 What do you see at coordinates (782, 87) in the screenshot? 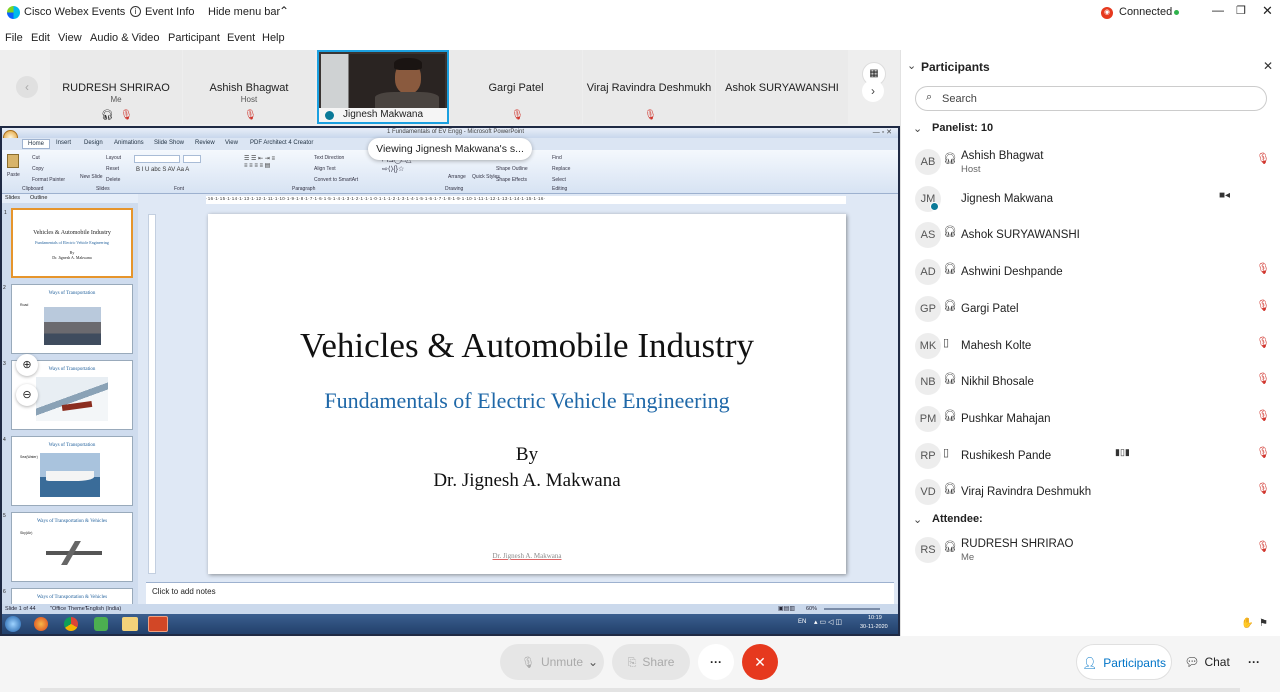
I see `video-tile: Ashok SURYAWANSHI` at bounding box center [782, 87].